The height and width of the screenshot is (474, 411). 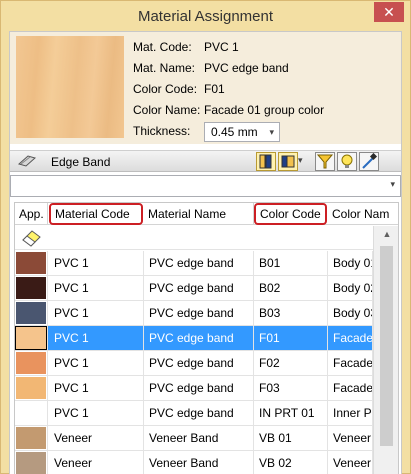 I want to click on color-code-cell: VB 02, so click(x=291, y=462).